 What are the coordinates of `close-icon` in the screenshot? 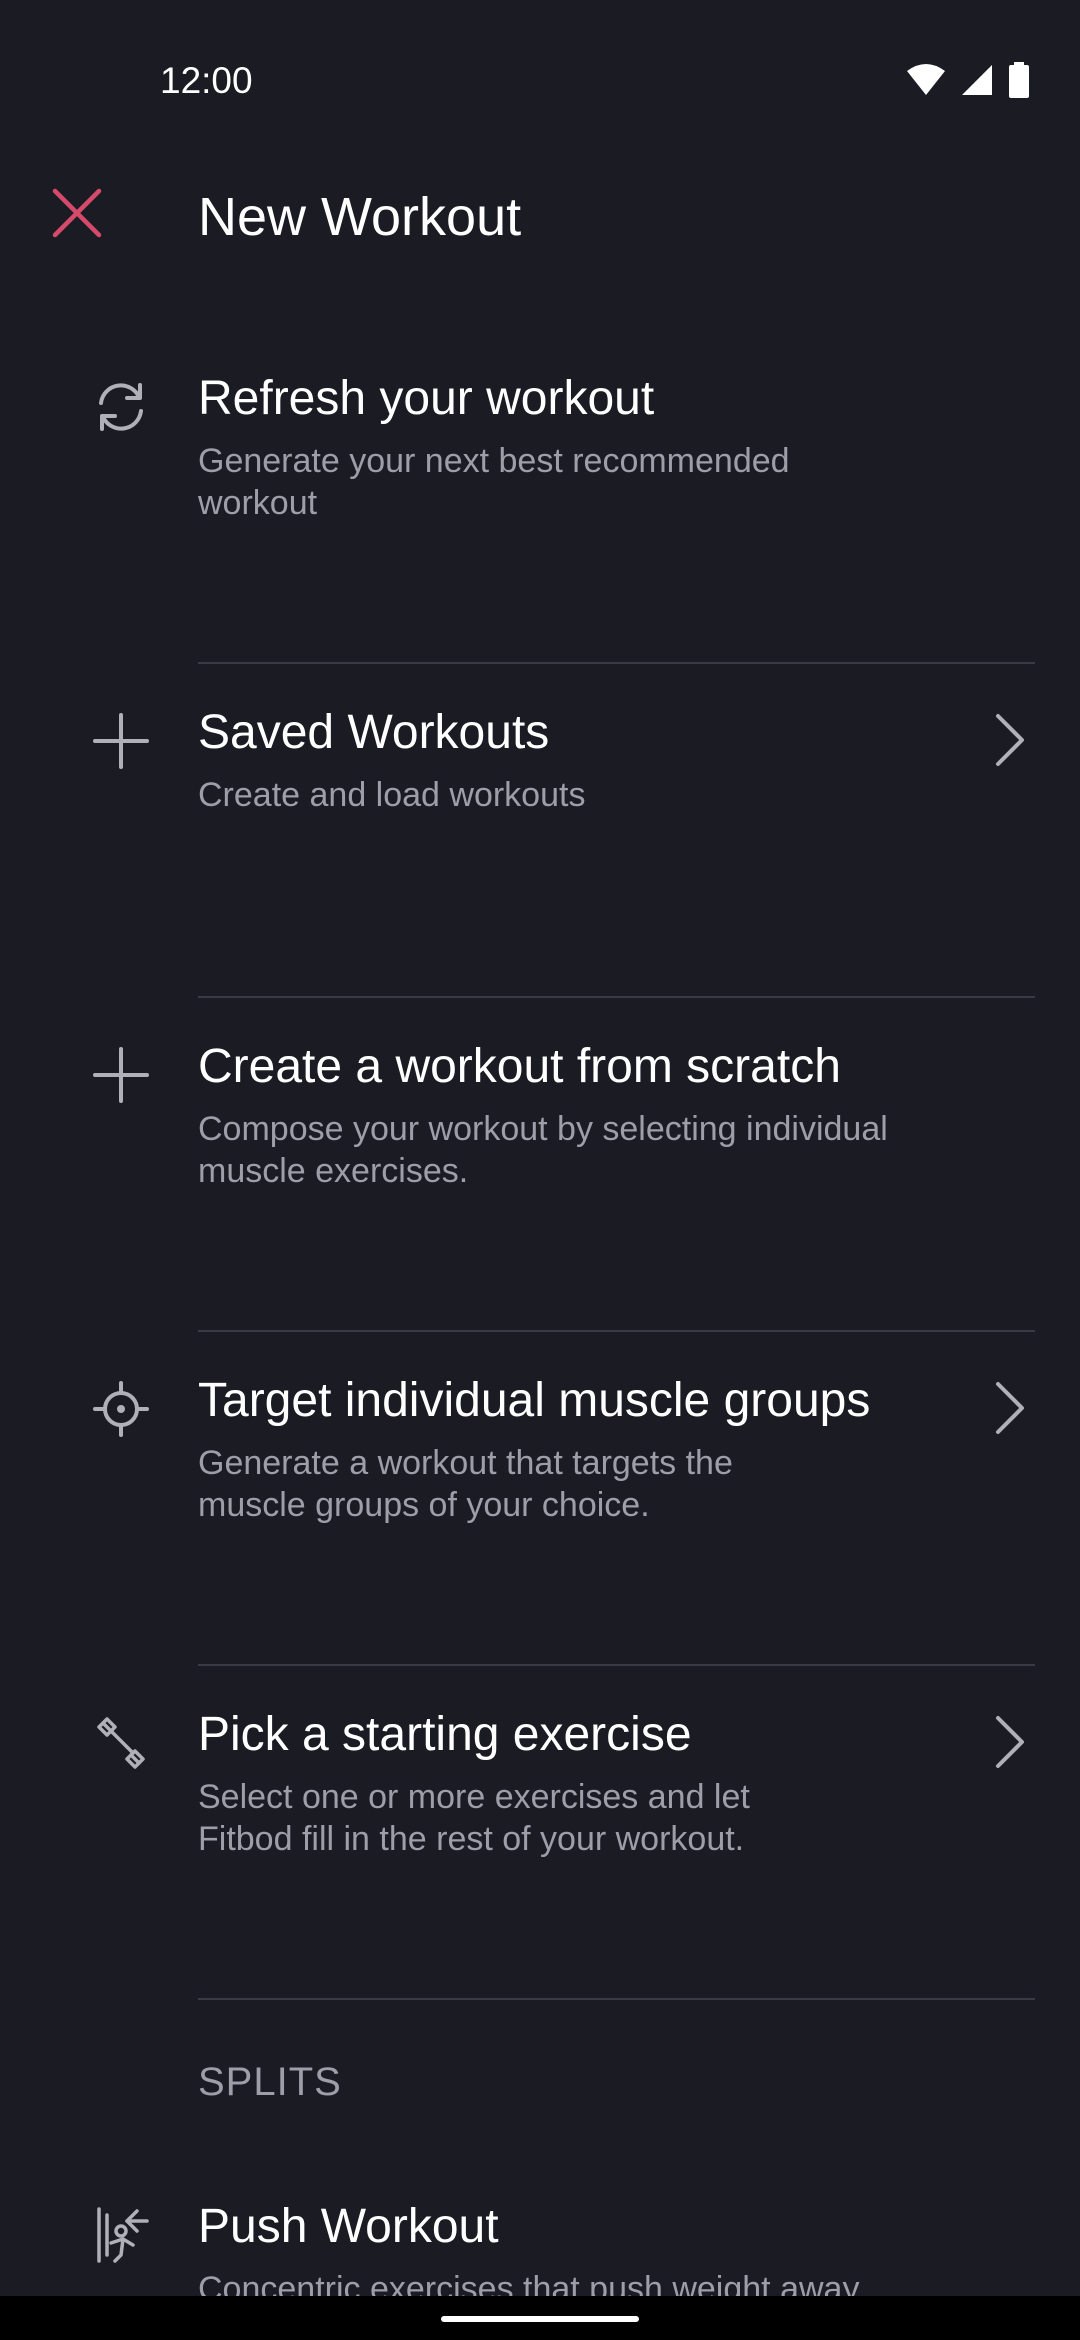 It's located at (77, 213).